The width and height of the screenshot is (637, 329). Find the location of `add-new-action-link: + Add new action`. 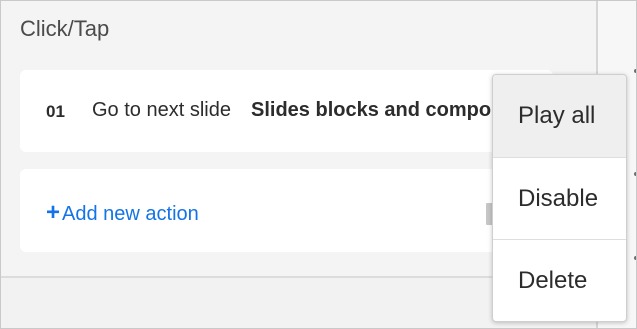

add-new-action-link: + Add new action is located at coordinates (122, 213).